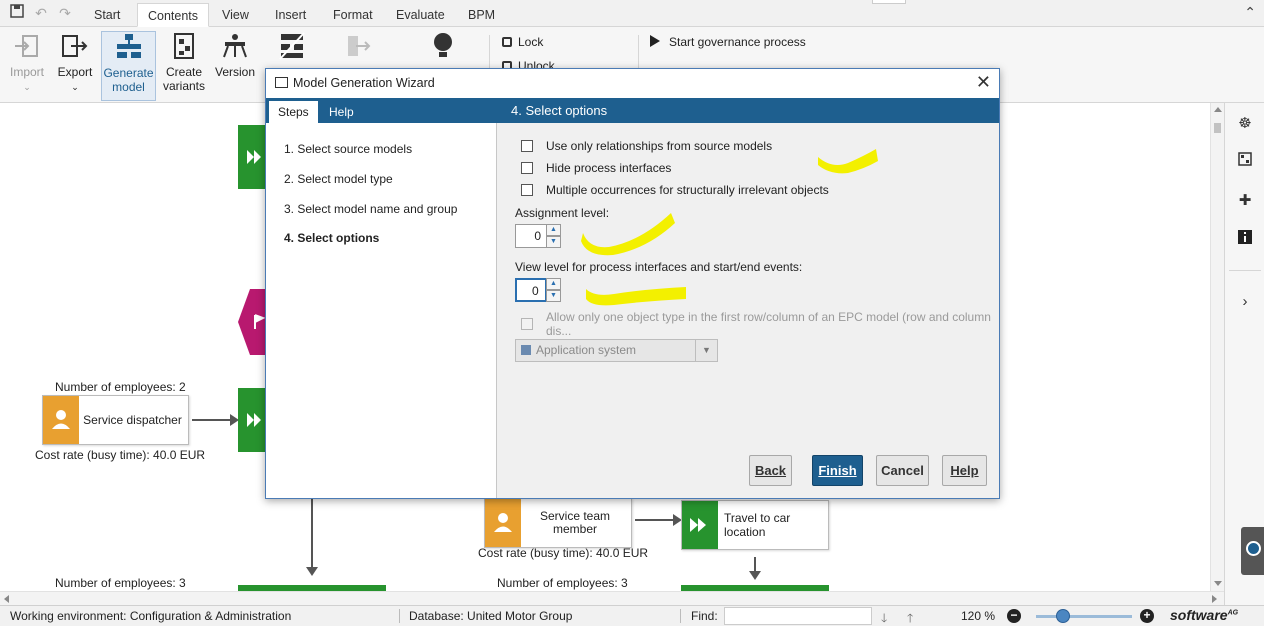  I want to click on zoom-in-icon: +, so click(1147, 616).